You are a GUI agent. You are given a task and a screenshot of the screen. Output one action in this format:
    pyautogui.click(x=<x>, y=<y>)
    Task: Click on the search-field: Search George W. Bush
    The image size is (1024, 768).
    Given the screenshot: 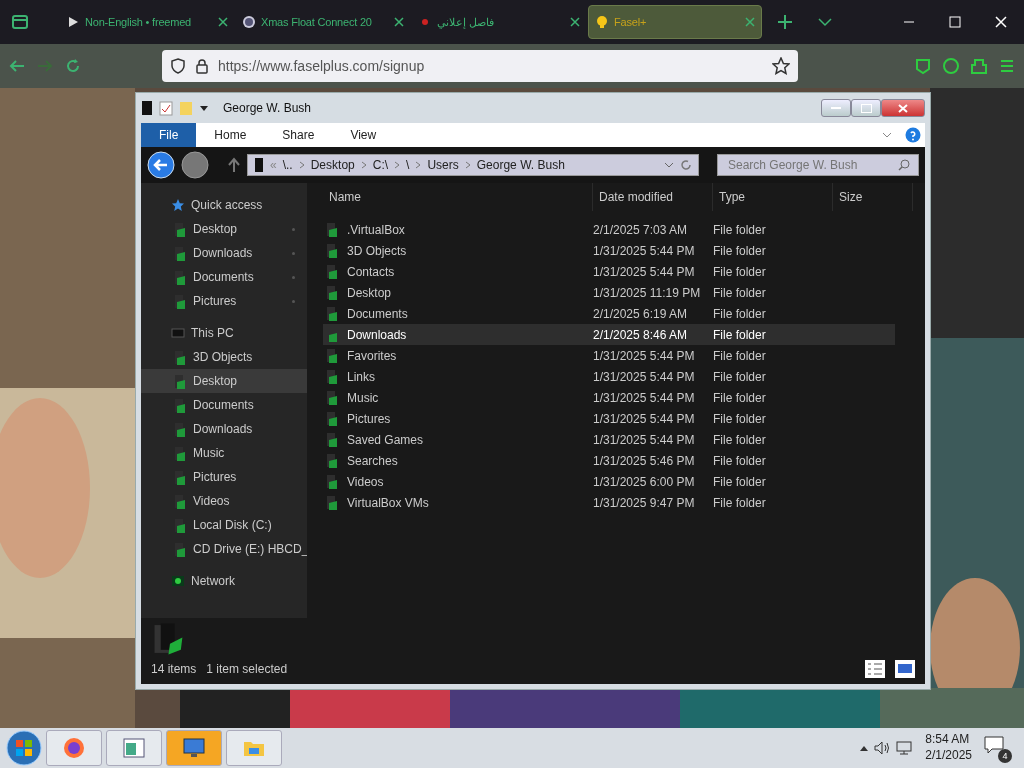 What is the action you would take?
    pyautogui.click(x=818, y=165)
    